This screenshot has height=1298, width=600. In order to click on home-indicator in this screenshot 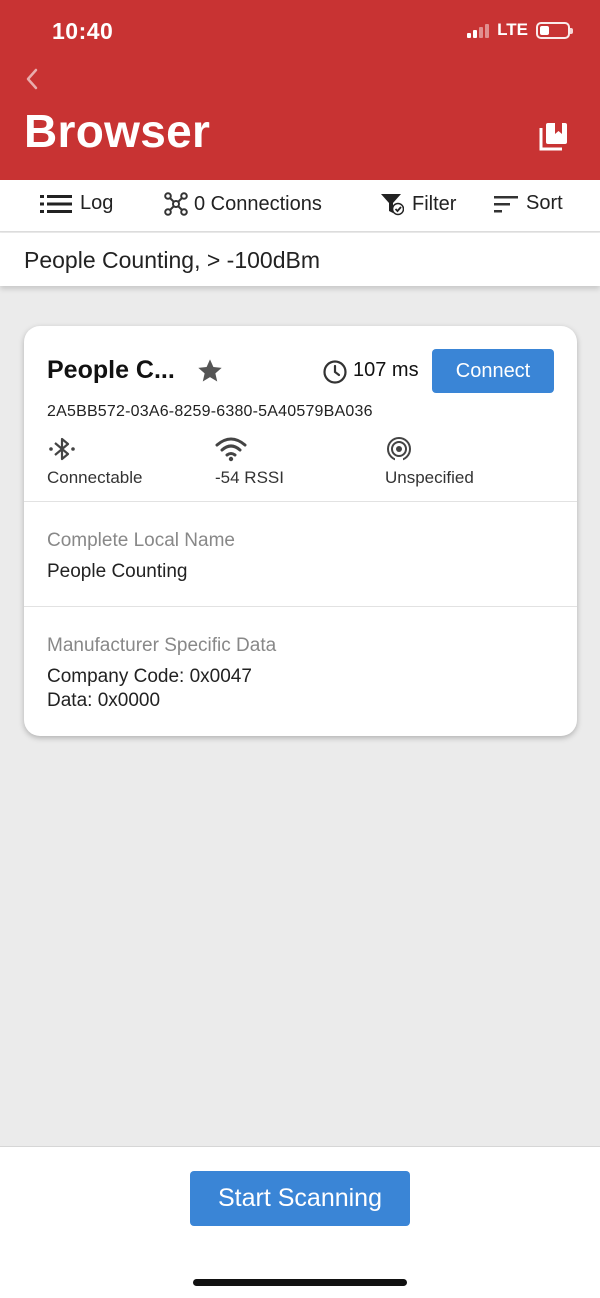, I will do `click(300, 1282)`.